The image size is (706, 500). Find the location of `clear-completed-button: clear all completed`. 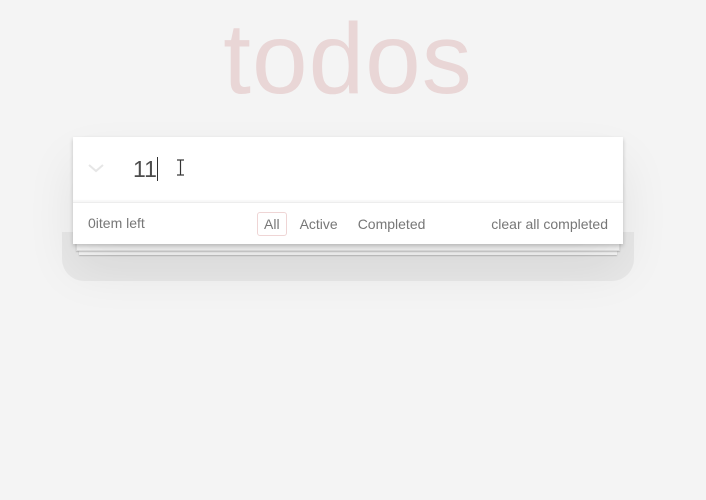

clear-completed-button: clear all completed is located at coordinates (549, 224).